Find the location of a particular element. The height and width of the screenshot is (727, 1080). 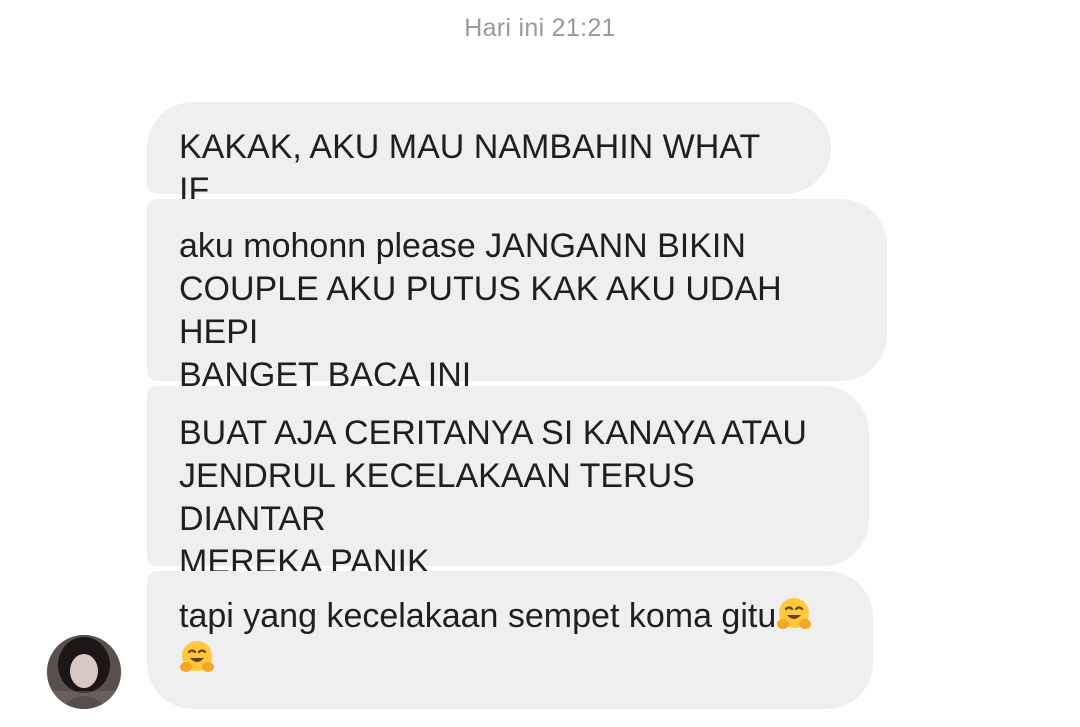

message-text: tapi yang kecelakaan sempet koma gitu is located at coordinates (510, 638).